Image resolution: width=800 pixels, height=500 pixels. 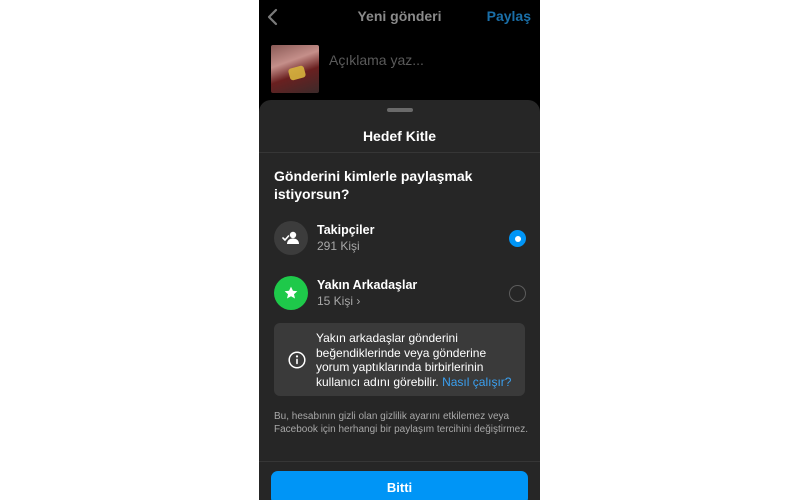 What do you see at coordinates (476, 382) in the screenshot?
I see `how-it-works-link: Nasıl çalışır?` at bounding box center [476, 382].